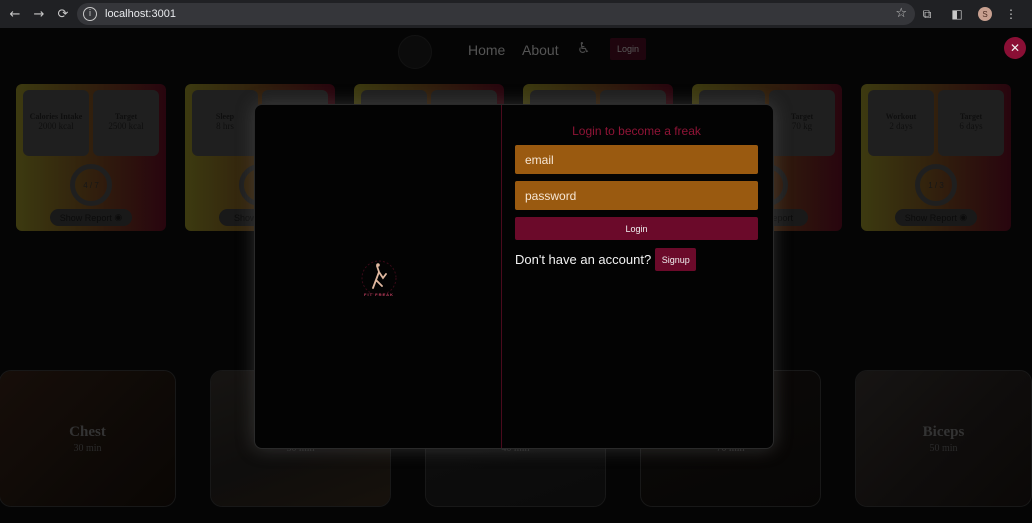 The height and width of the screenshot is (523, 1032). I want to click on password-input, so click(636, 195).